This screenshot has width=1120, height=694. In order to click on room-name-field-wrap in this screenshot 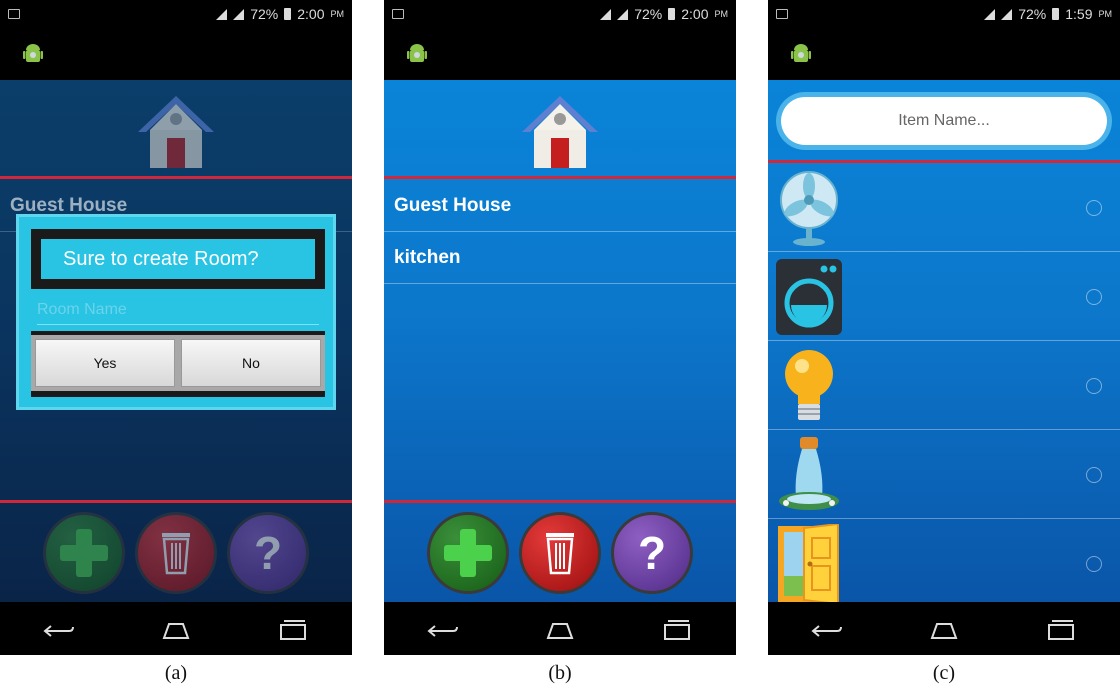, I will do `click(178, 310)`.